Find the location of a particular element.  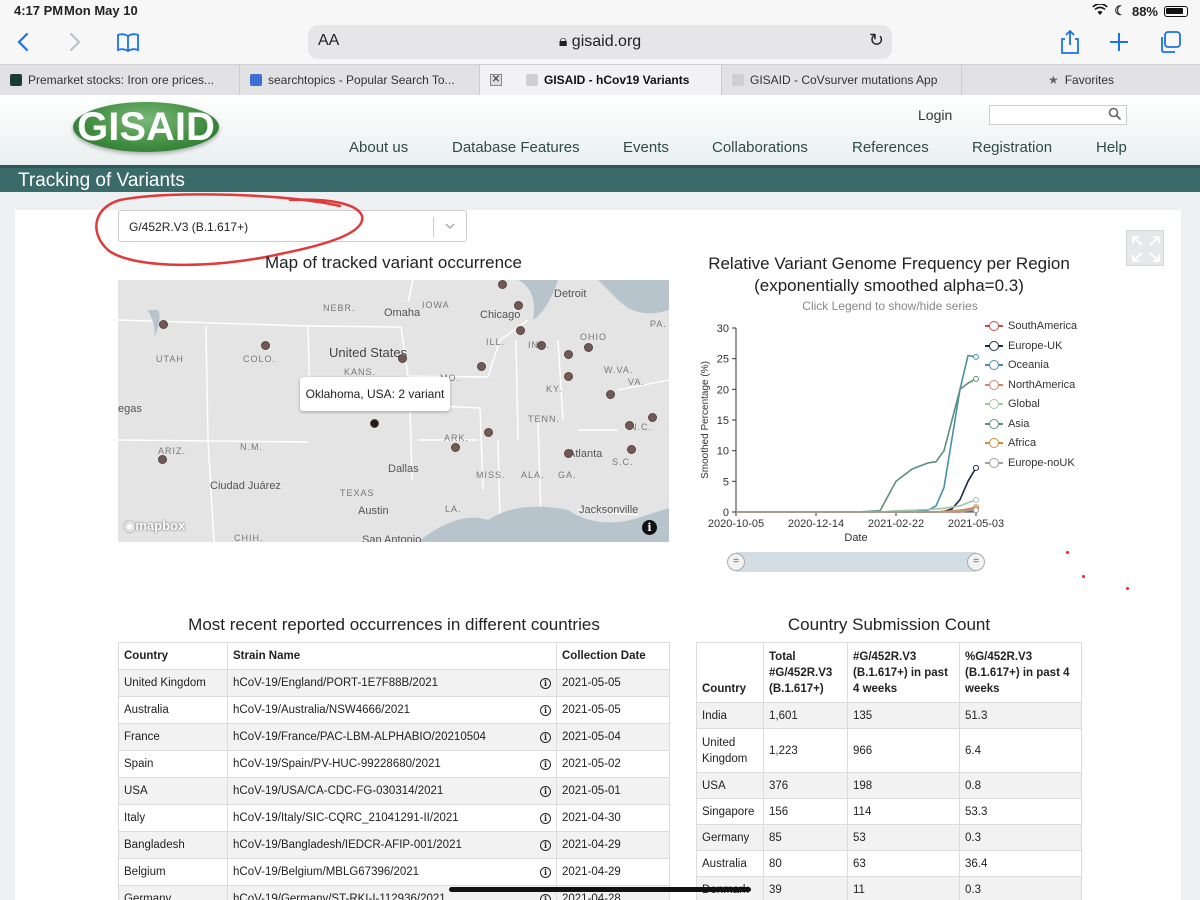

date-range-slider: = = is located at coordinates (856, 562).